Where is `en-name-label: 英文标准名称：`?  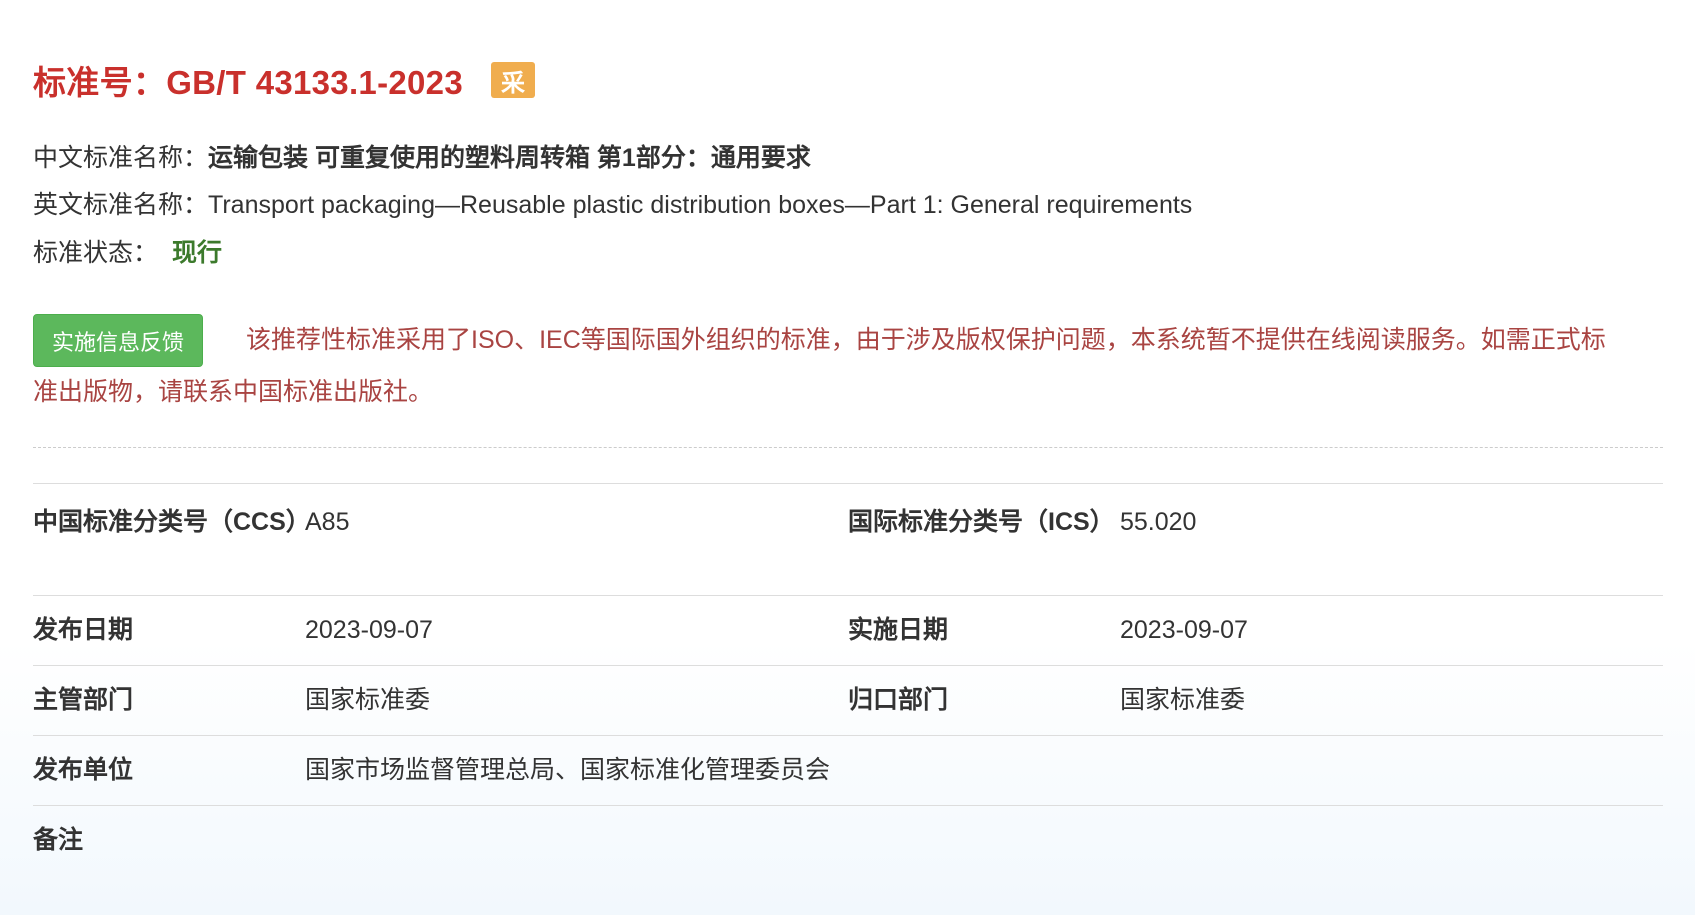 en-name-label: 英文标准名称： is located at coordinates (121, 205).